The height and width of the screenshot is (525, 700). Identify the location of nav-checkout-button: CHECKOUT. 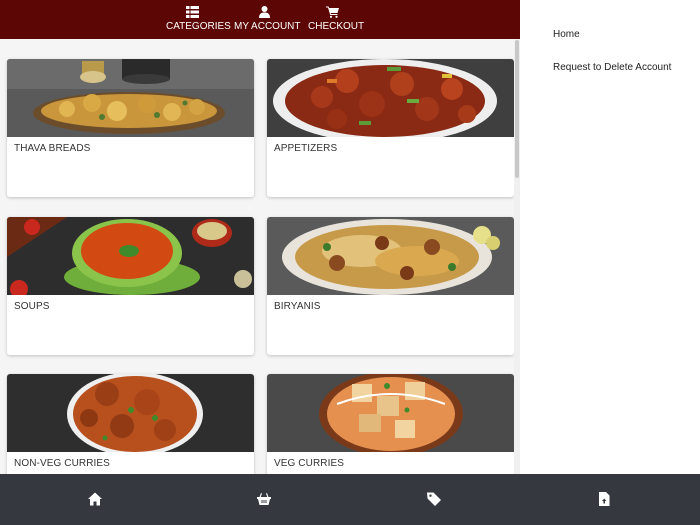
(336, 21).